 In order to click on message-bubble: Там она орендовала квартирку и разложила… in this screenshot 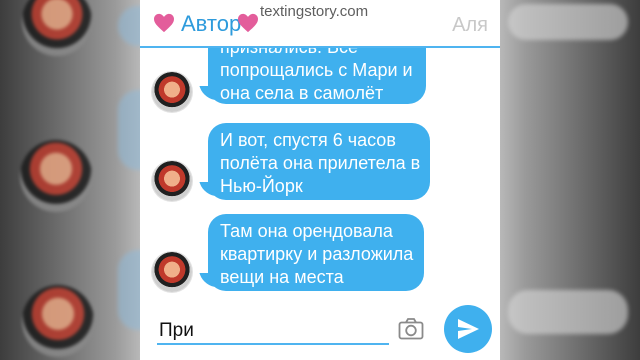, I will do `click(311, 252)`.